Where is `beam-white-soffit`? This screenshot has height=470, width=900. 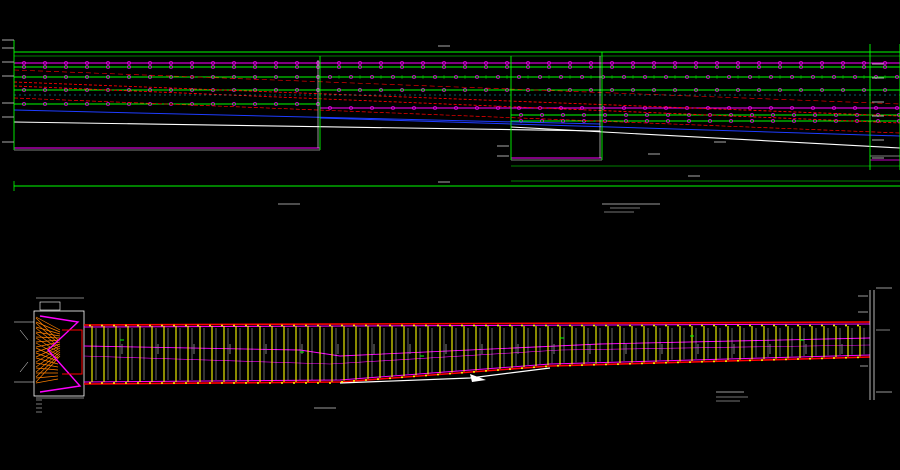
beam-white-soffit is located at coordinates (445, 375).